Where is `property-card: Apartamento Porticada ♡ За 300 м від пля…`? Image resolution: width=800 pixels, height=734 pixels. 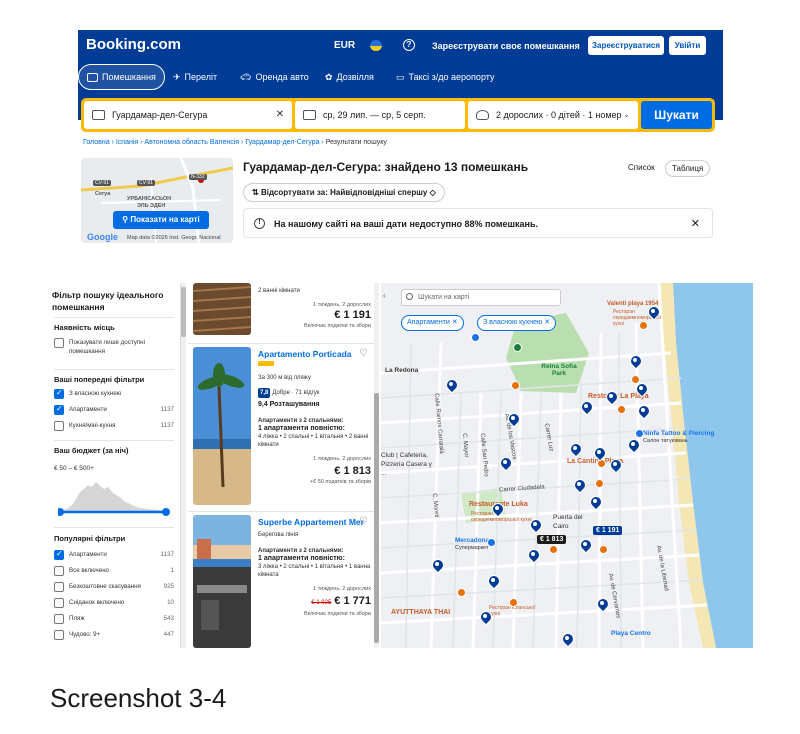 property-card: Apartamento Porticada ♡ За 300 м від пля… is located at coordinates (283, 428).